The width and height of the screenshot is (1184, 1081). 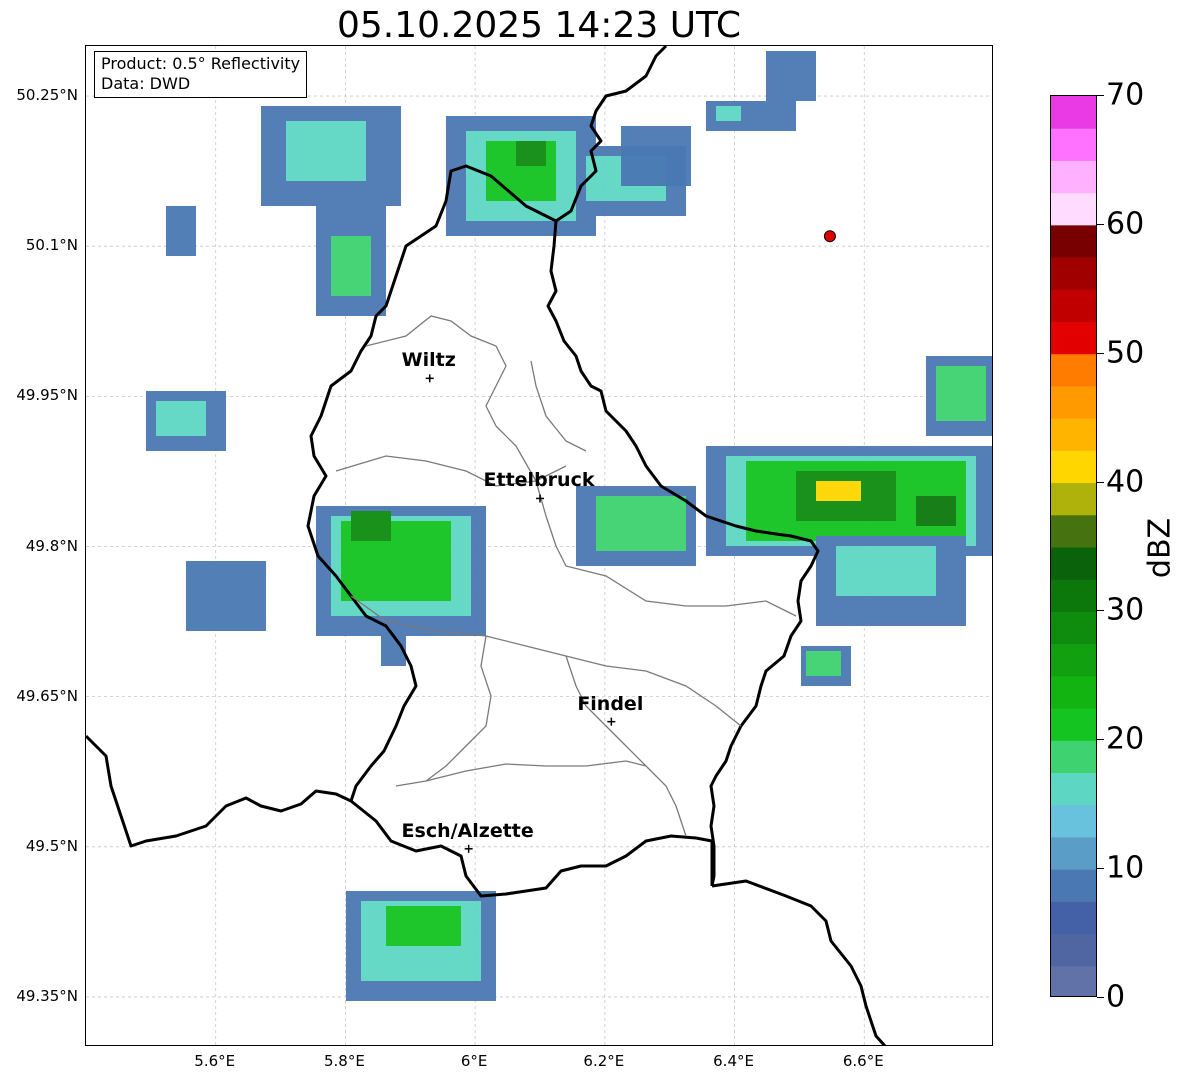 I want to click on lon-tick-label: 6.2°E, so click(x=604, y=1061).